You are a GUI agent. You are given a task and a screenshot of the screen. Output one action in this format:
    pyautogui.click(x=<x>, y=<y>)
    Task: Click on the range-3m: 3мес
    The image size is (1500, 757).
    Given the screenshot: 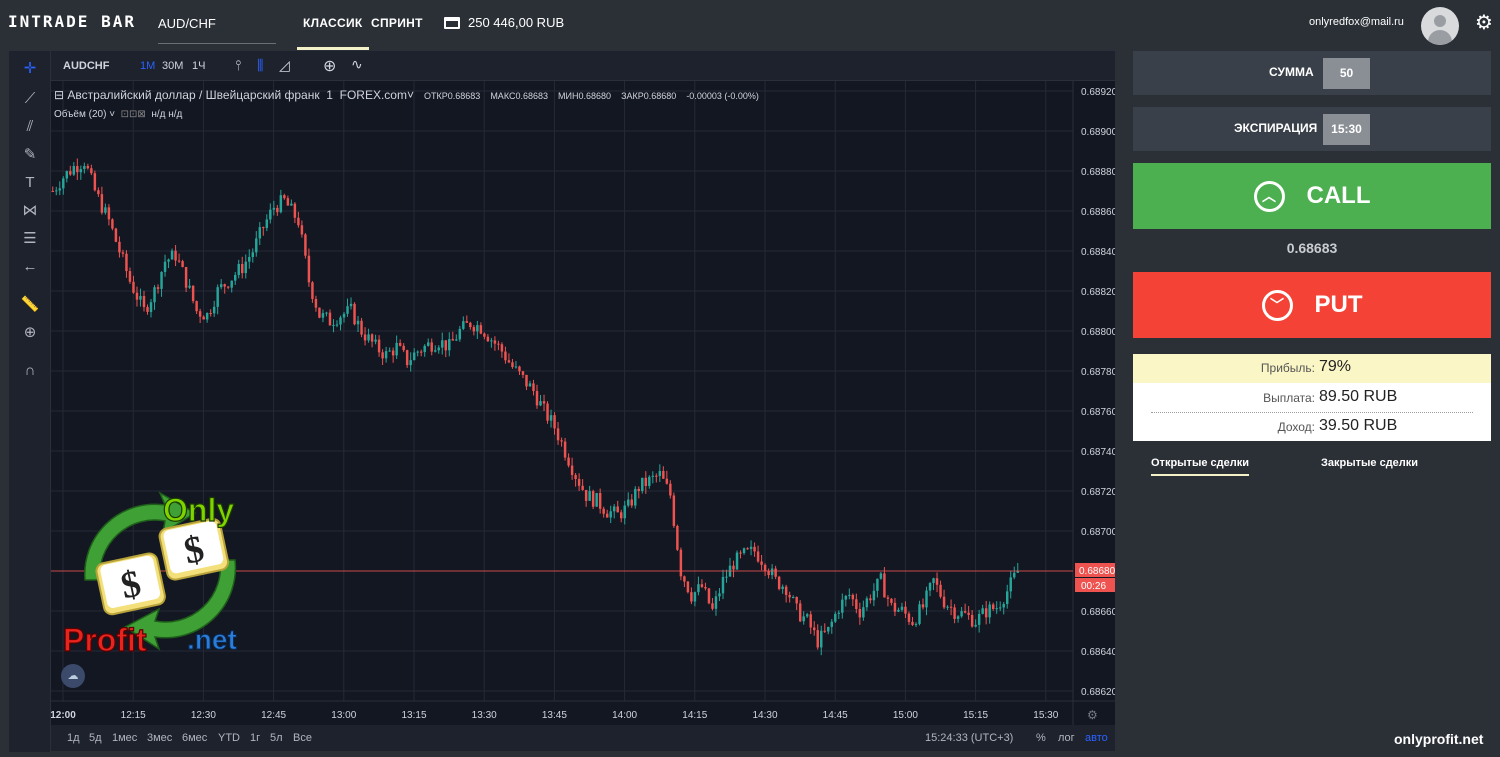 What is the action you would take?
    pyautogui.click(x=159, y=738)
    